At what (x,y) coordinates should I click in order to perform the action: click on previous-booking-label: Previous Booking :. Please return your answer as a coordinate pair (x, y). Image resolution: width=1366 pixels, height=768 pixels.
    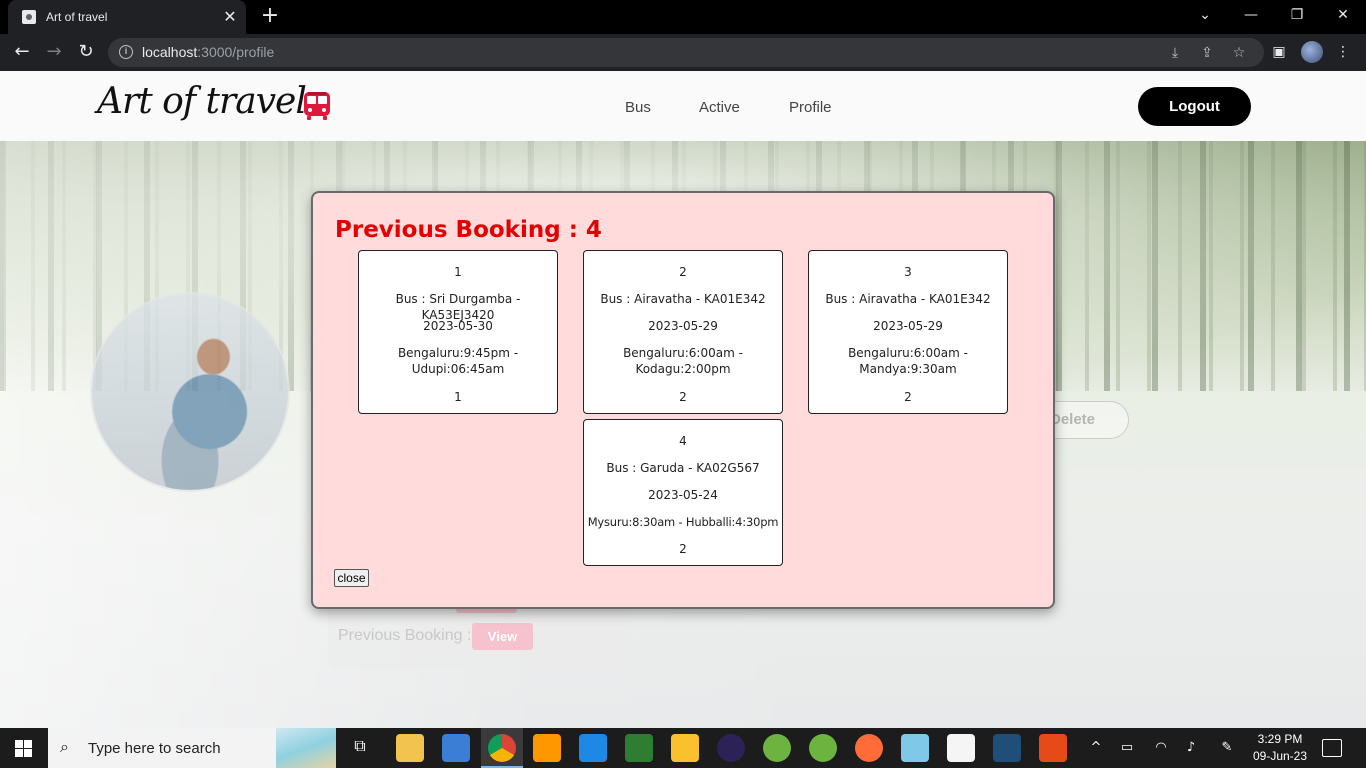
    Looking at the image, I should click on (405, 635).